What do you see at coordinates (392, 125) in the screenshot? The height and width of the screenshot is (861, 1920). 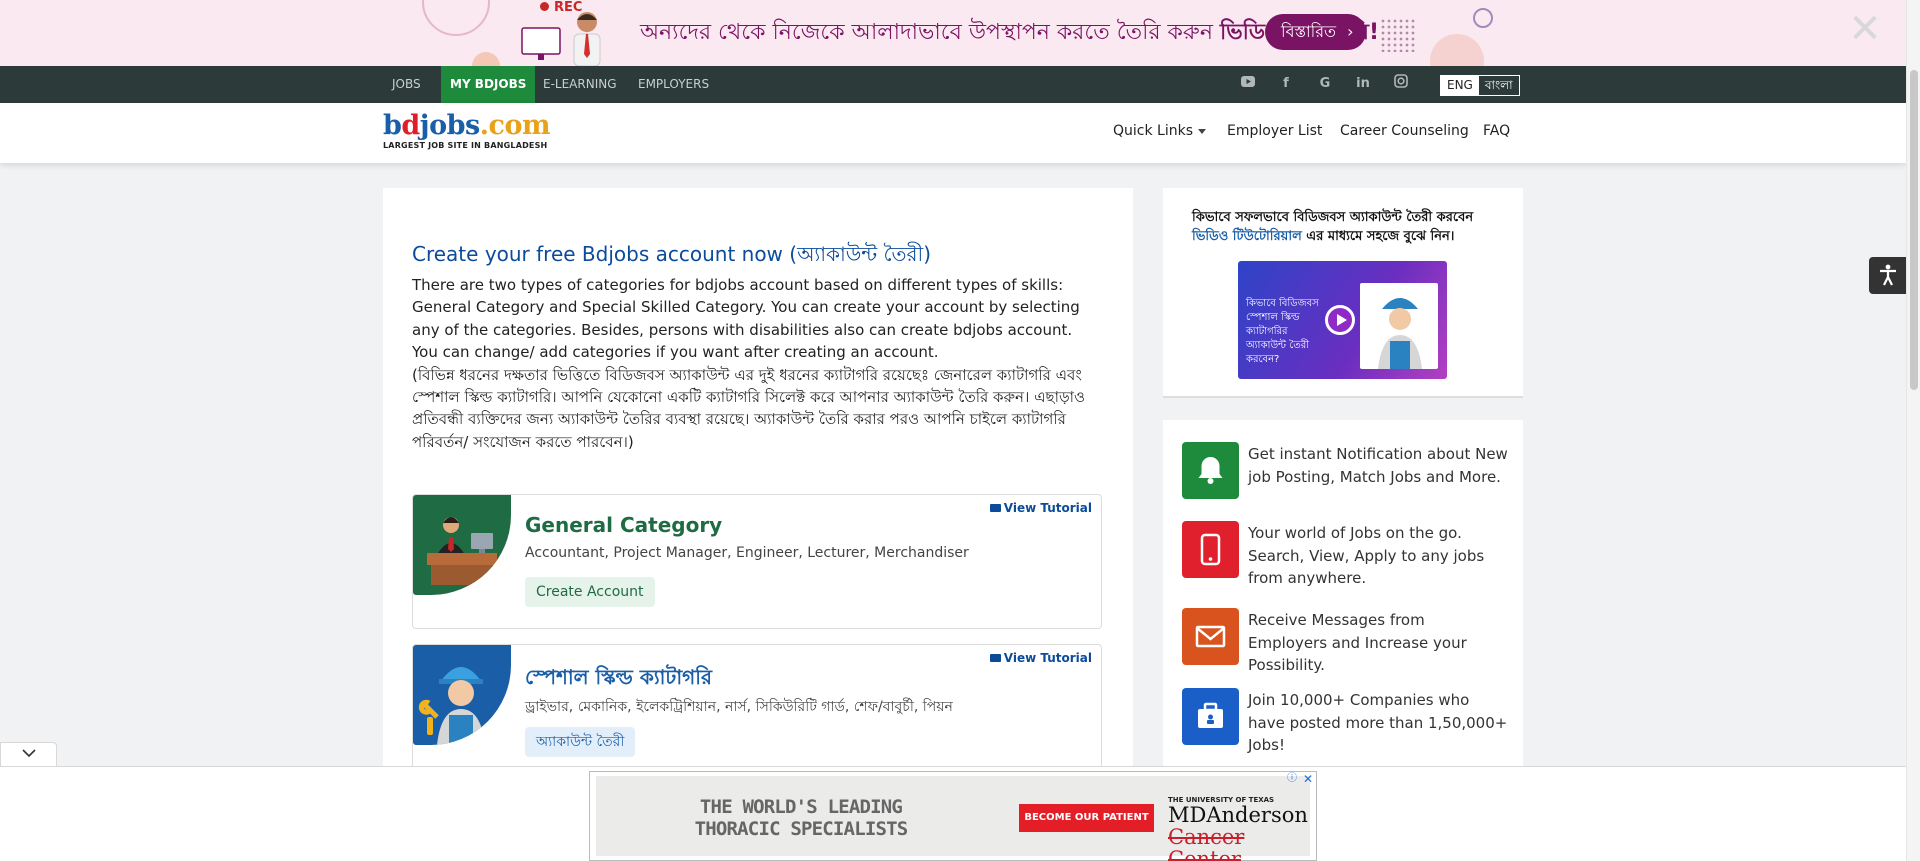 I see `logo-letter-b: b` at bounding box center [392, 125].